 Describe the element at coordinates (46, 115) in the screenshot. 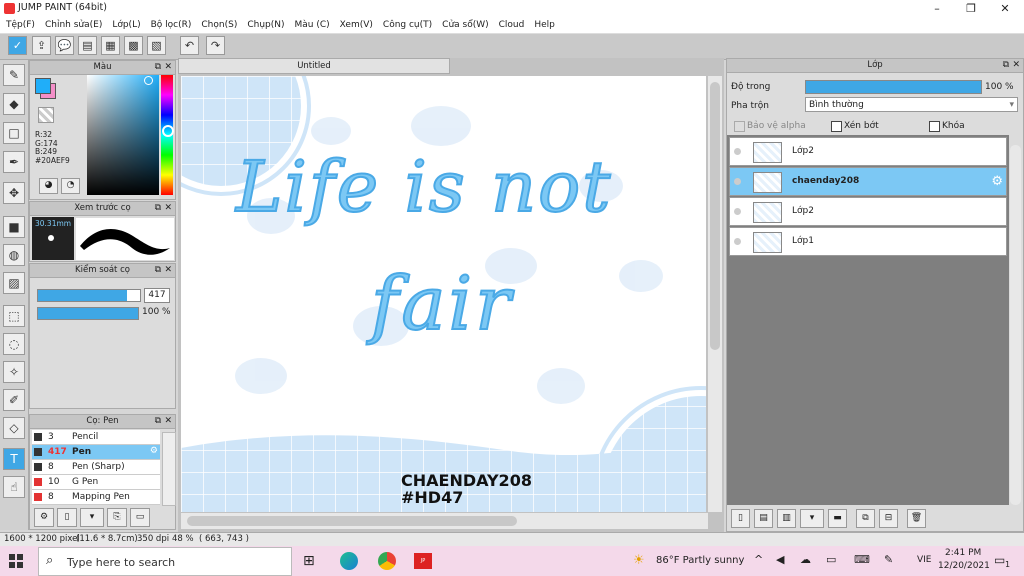

I see `transparent-swatch` at that location.